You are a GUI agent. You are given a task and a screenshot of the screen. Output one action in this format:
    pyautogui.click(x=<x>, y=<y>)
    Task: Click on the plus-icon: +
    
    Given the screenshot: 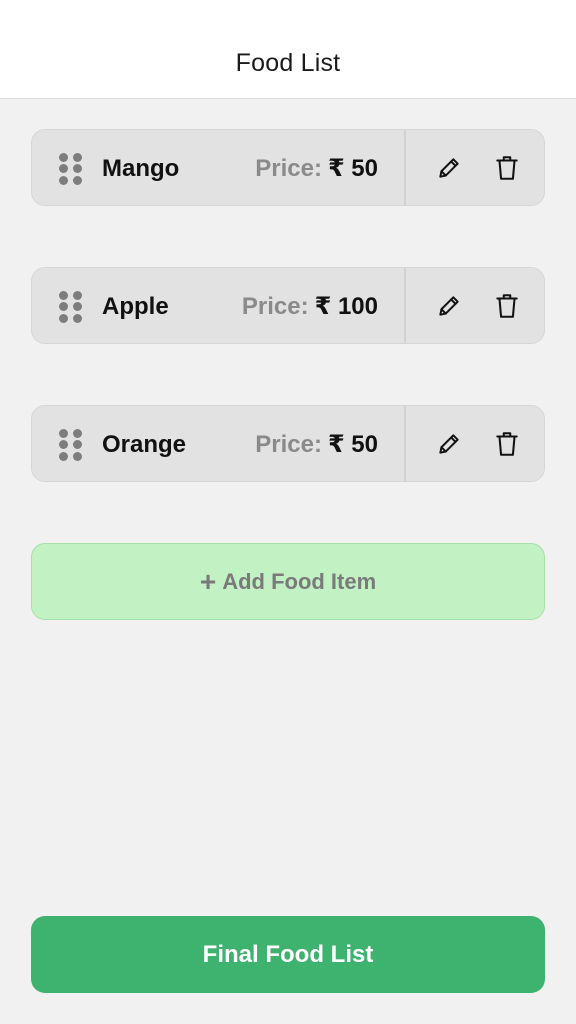 What is the action you would take?
    pyautogui.click(x=208, y=581)
    